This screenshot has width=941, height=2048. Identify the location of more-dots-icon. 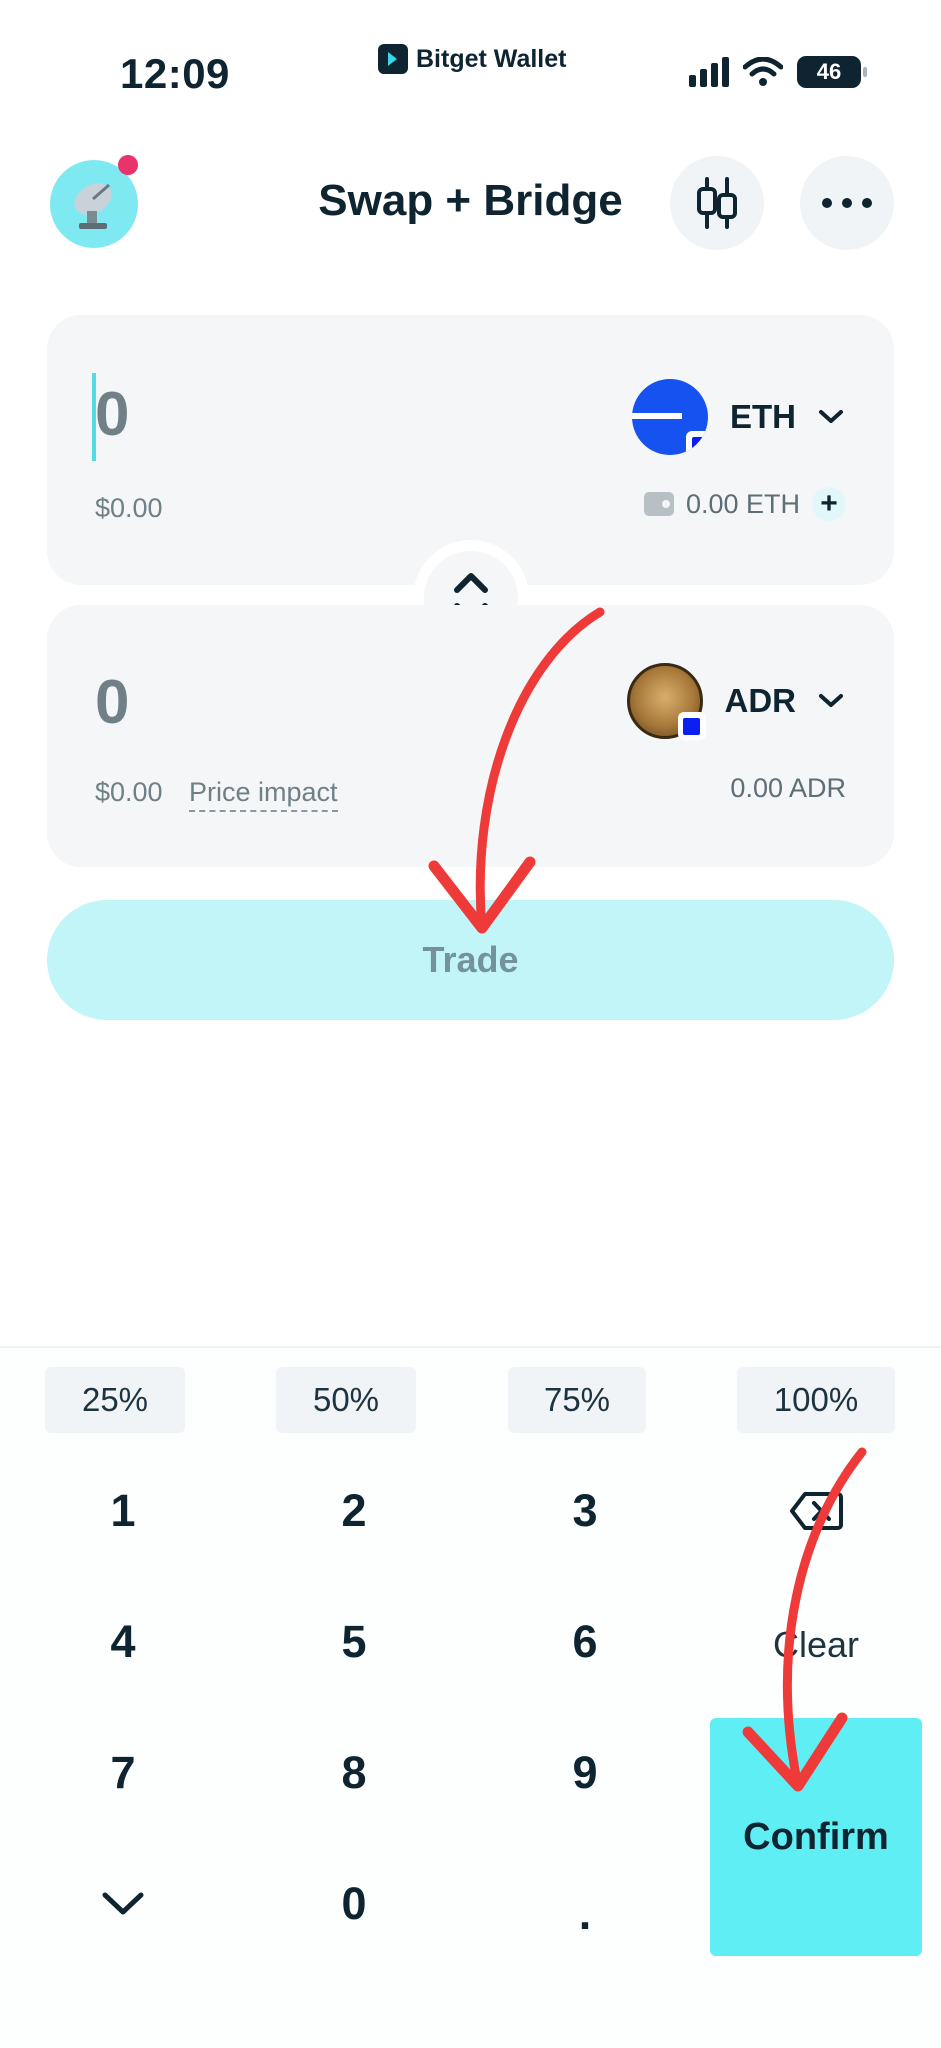
(847, 203).